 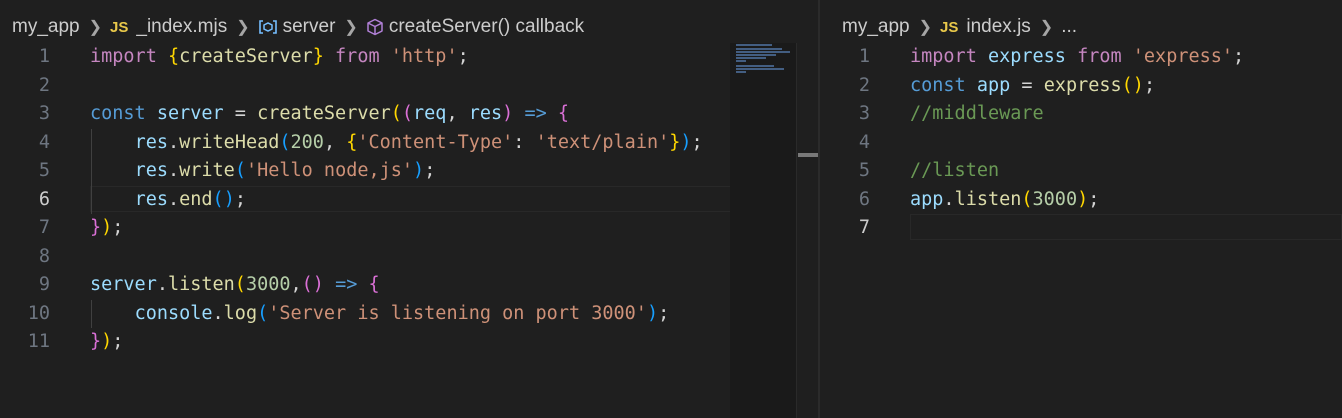 I want to click on line-number: 1, so click(x=864, y=56).